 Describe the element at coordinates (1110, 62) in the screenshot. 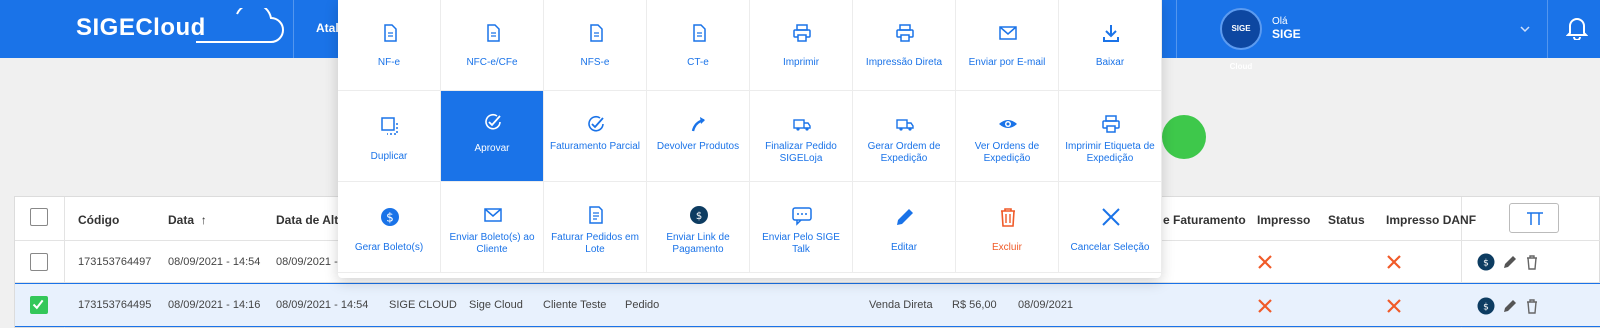

I see `menu-item-label: Baixar` at that location.